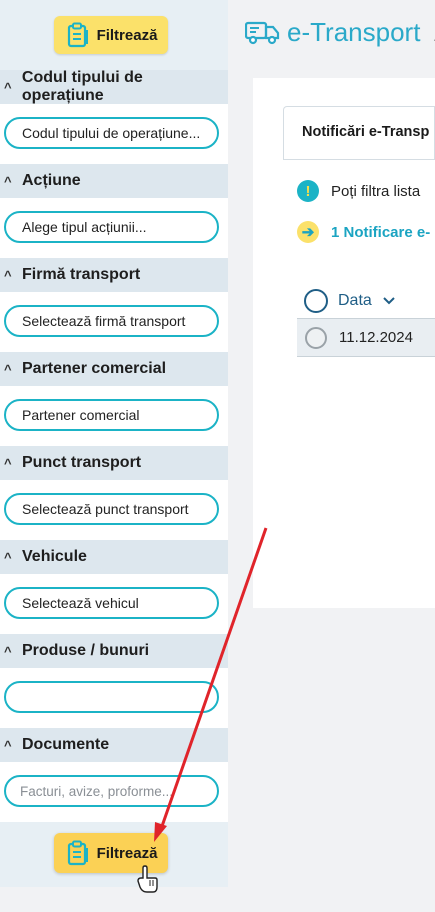  I want to click on filter-button-bottom: Filtrează, so click(111, 853).